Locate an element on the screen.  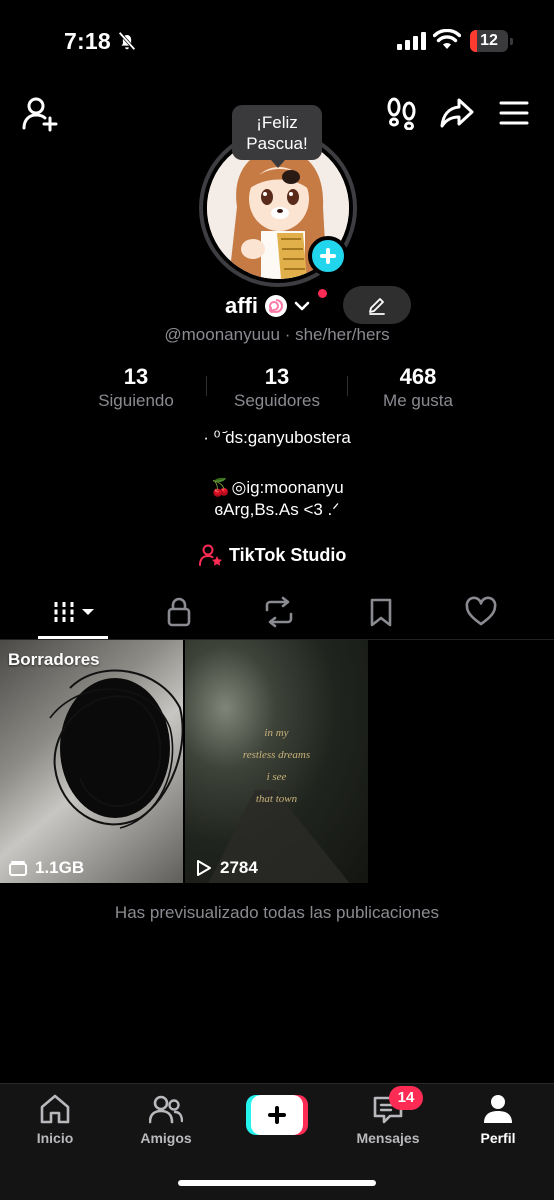
drafts-size: 1.1GB is located at coordinates (60, 867).